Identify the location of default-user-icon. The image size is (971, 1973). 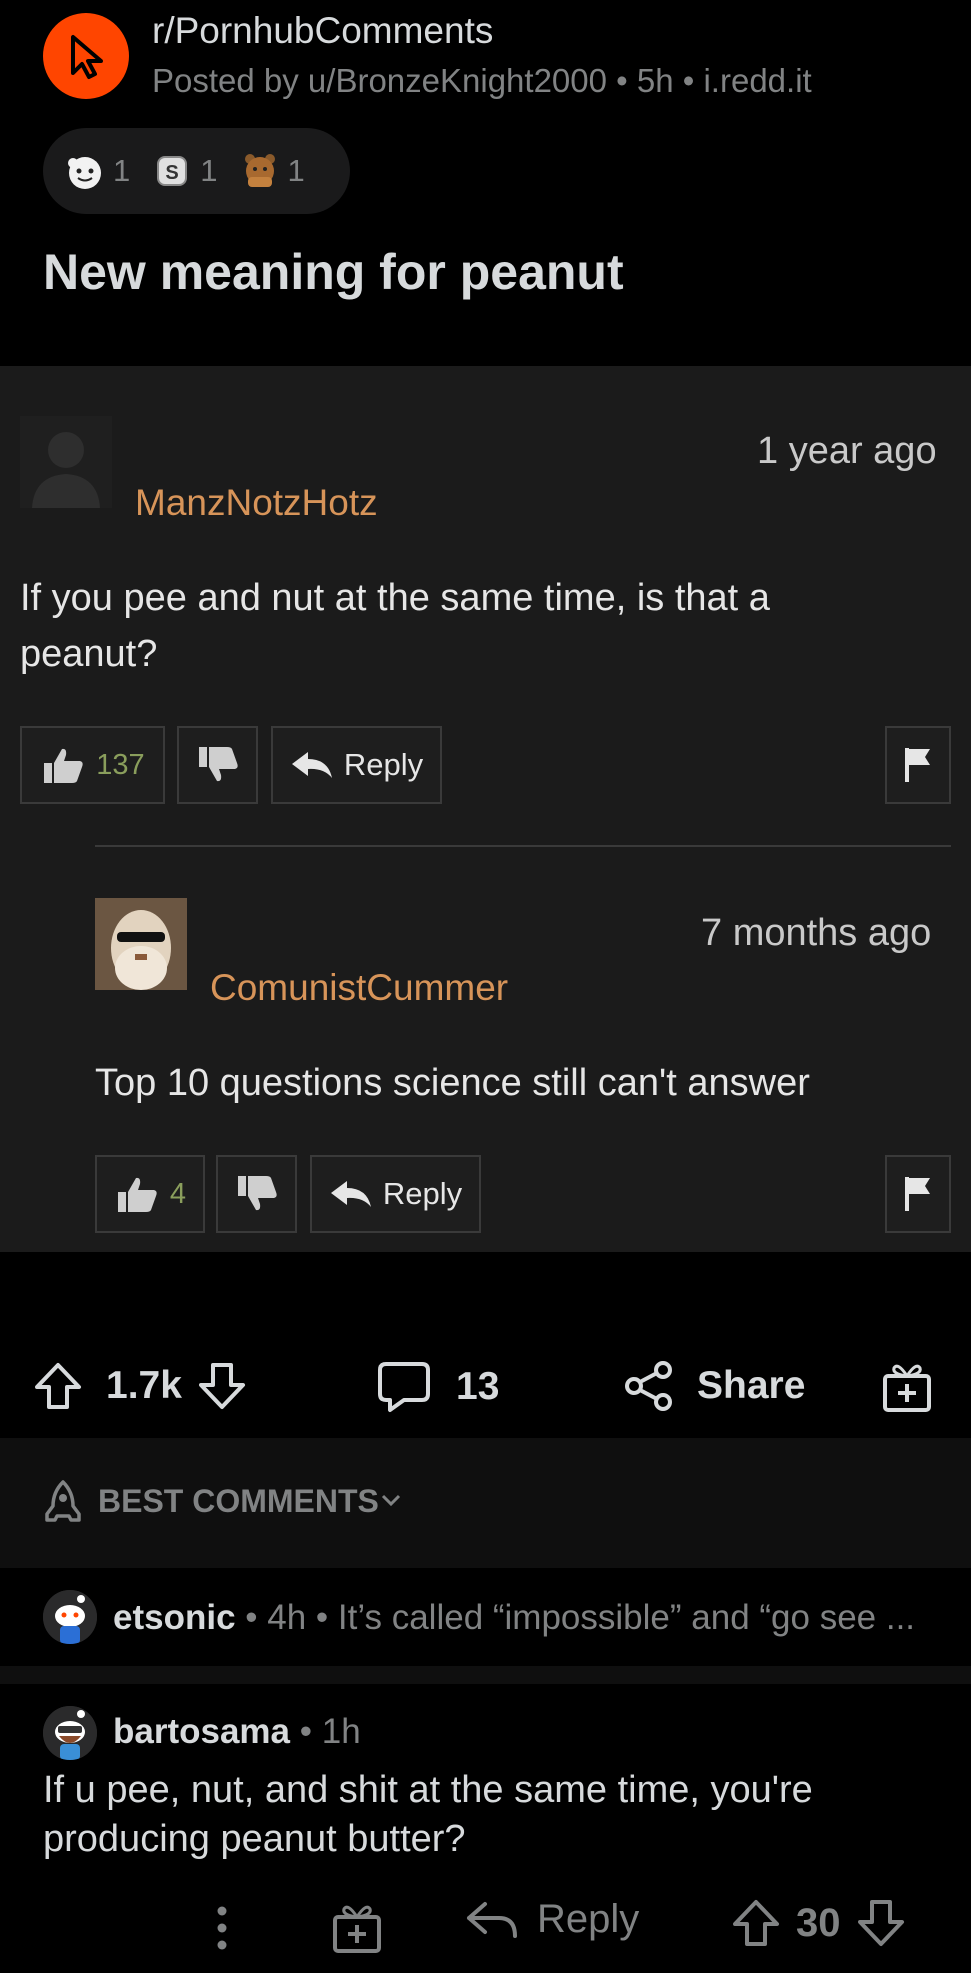
(66, 462).